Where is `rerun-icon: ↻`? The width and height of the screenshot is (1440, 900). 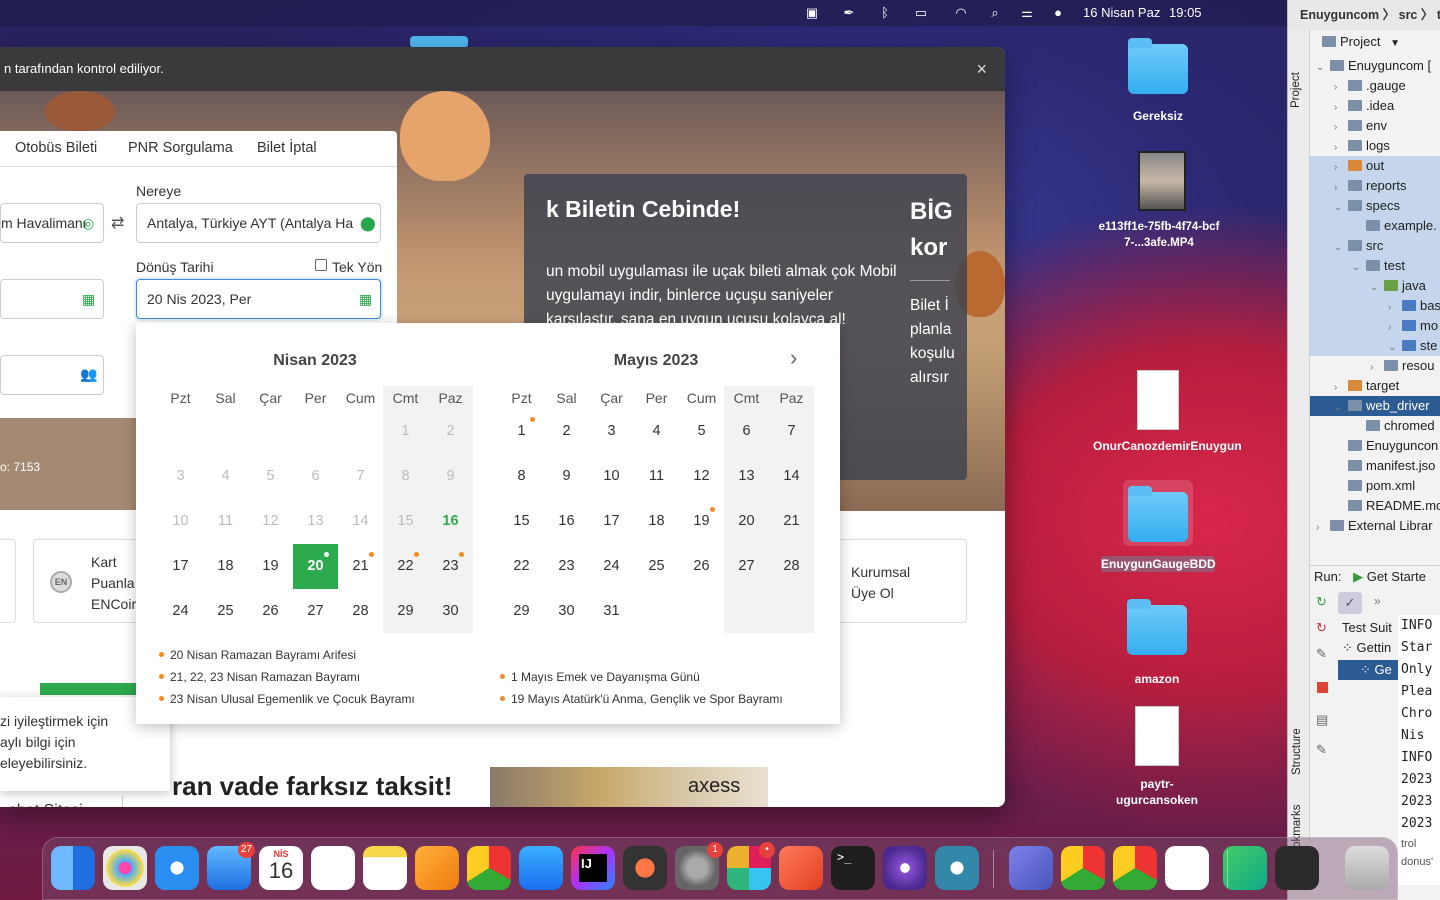 rerun-icon: ↻ is located at coordinates (1321, 602).